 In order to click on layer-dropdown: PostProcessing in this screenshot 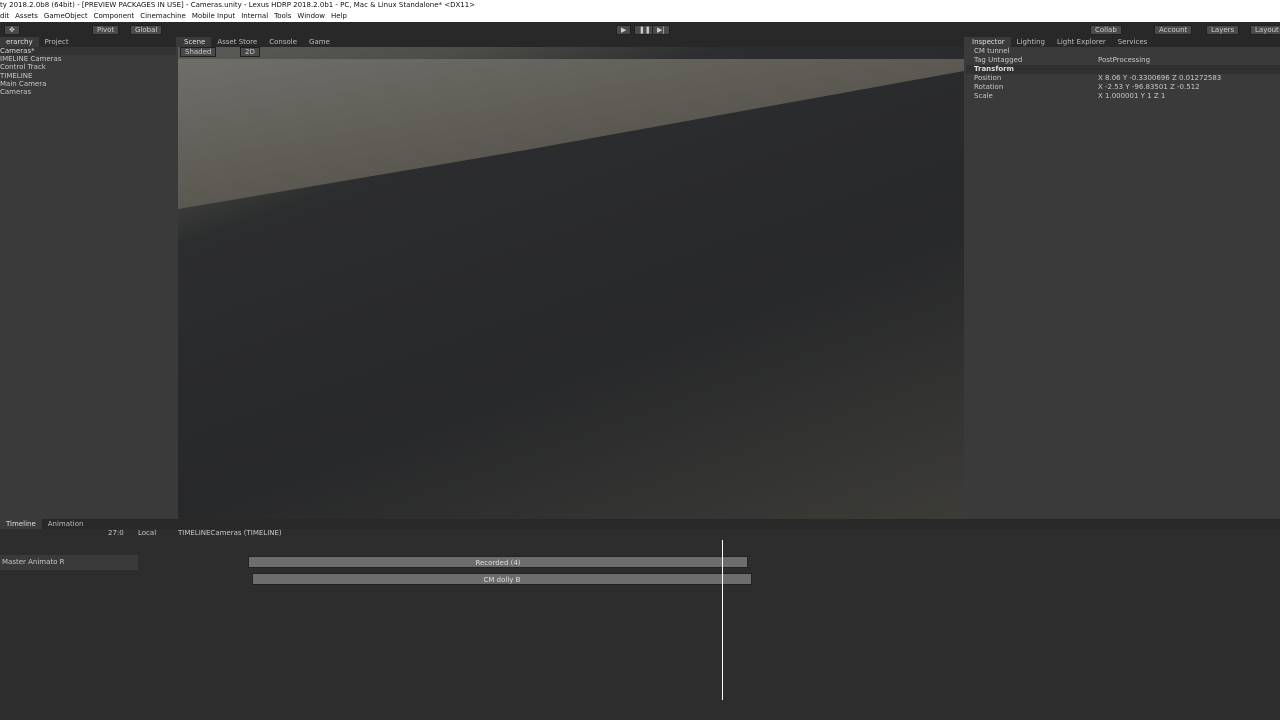, I will do `click(1124, 60)`.